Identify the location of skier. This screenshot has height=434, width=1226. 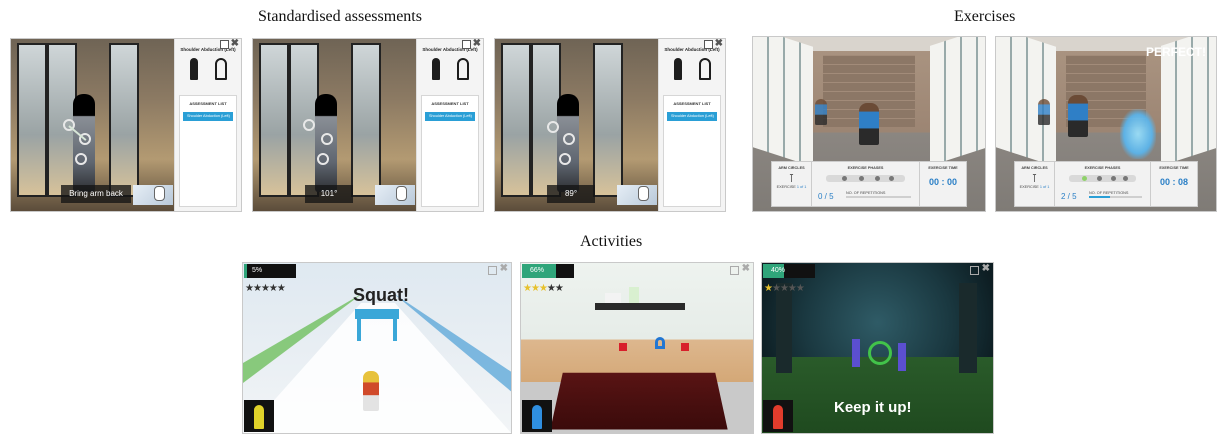
(371, 391).